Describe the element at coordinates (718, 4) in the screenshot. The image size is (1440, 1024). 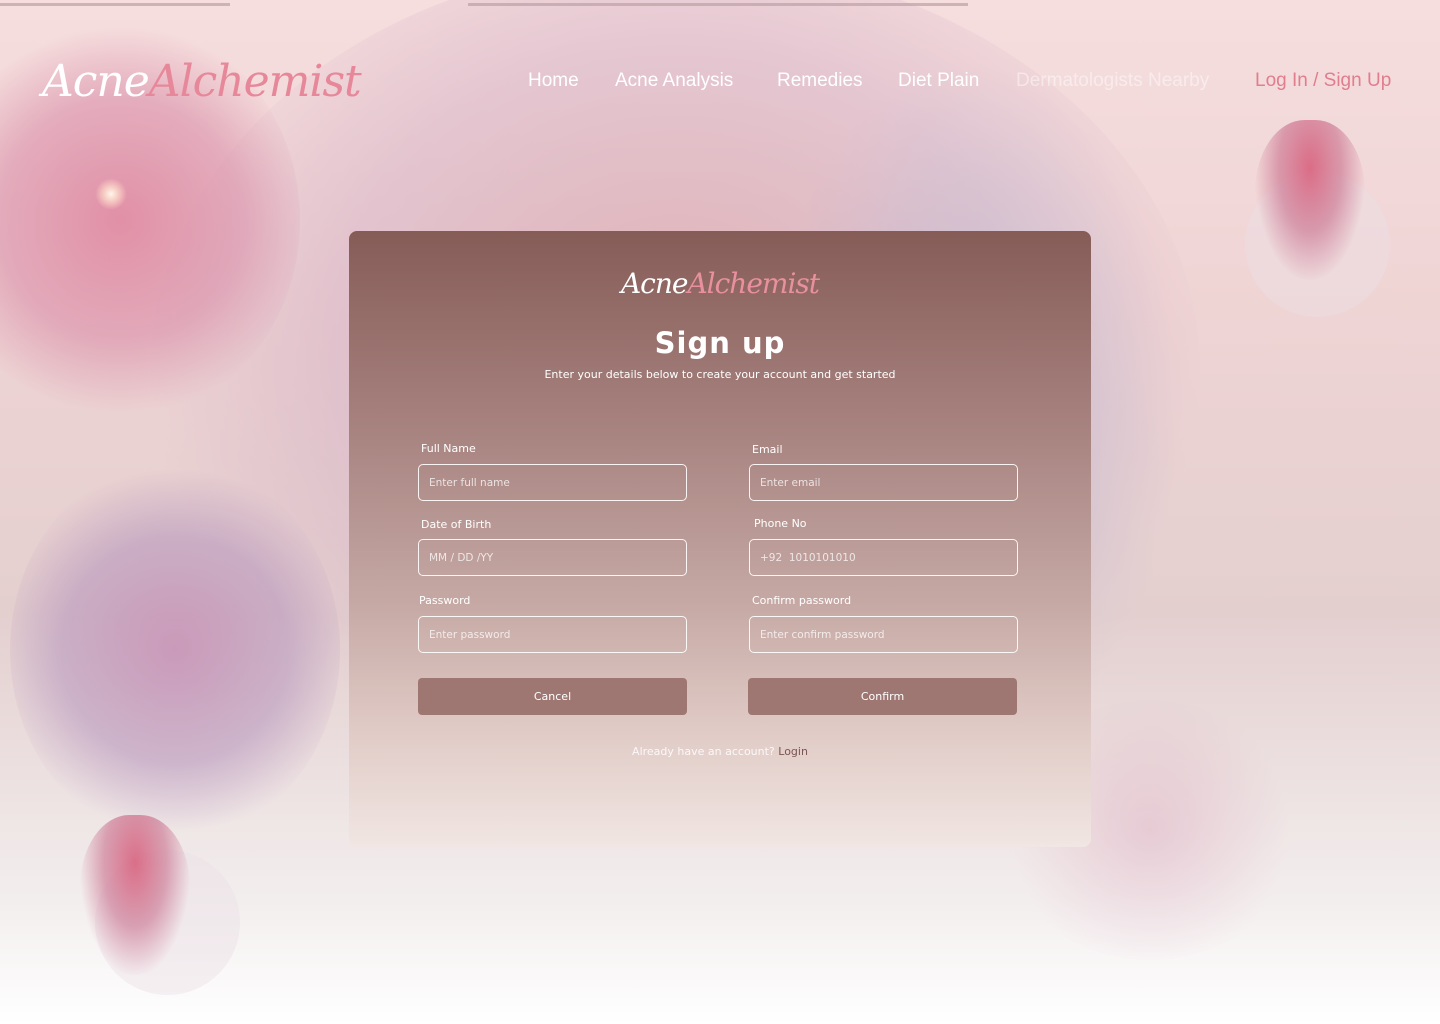
I see `decor-top-line-center` at that location.